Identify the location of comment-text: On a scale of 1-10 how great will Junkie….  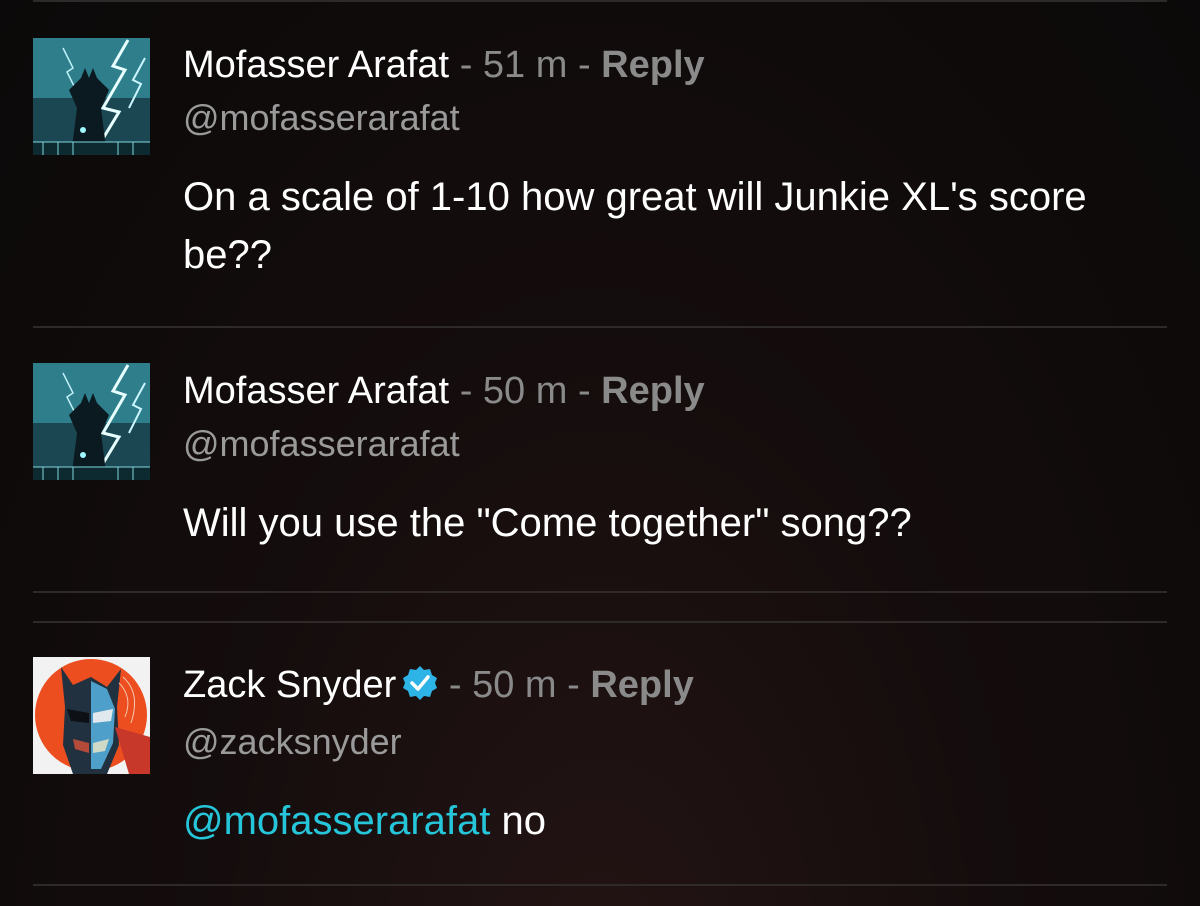
(635, 226).